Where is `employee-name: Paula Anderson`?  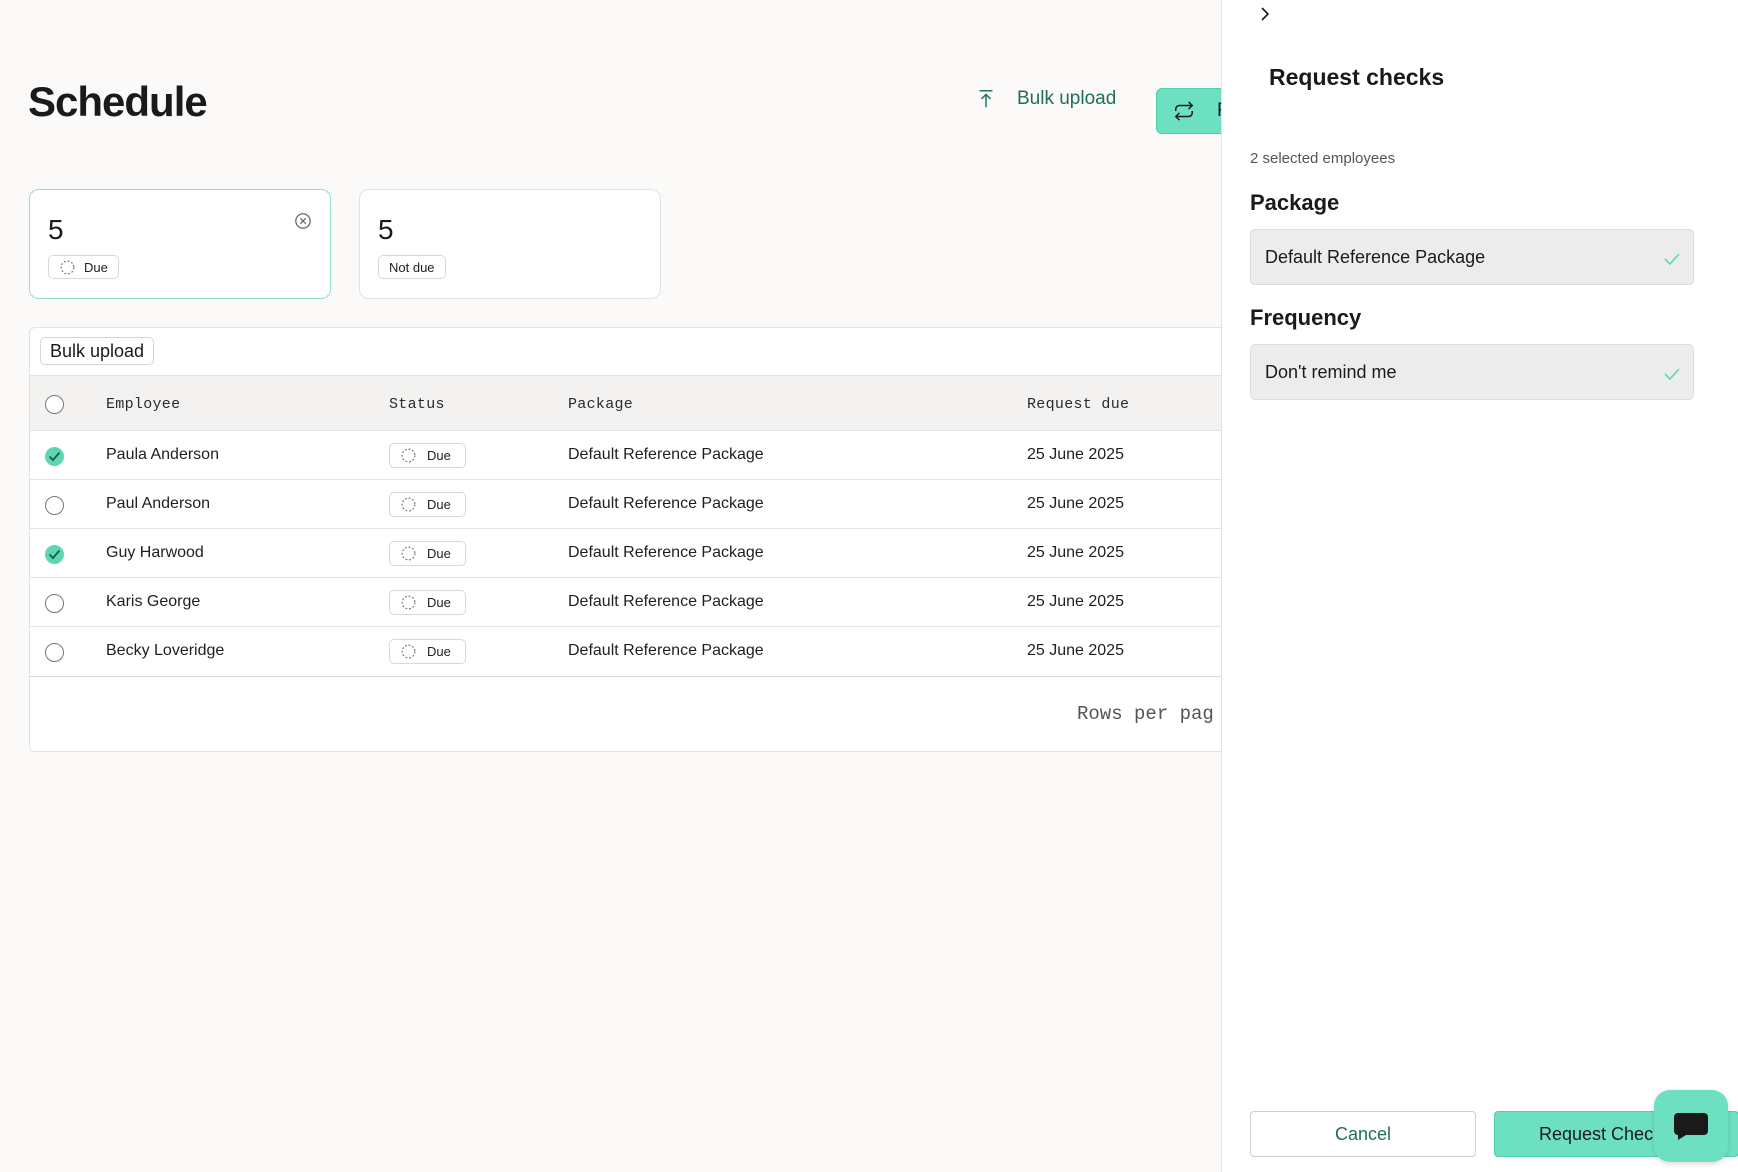
employee-name: Paula Anderson is located at coordinates (162, 455).